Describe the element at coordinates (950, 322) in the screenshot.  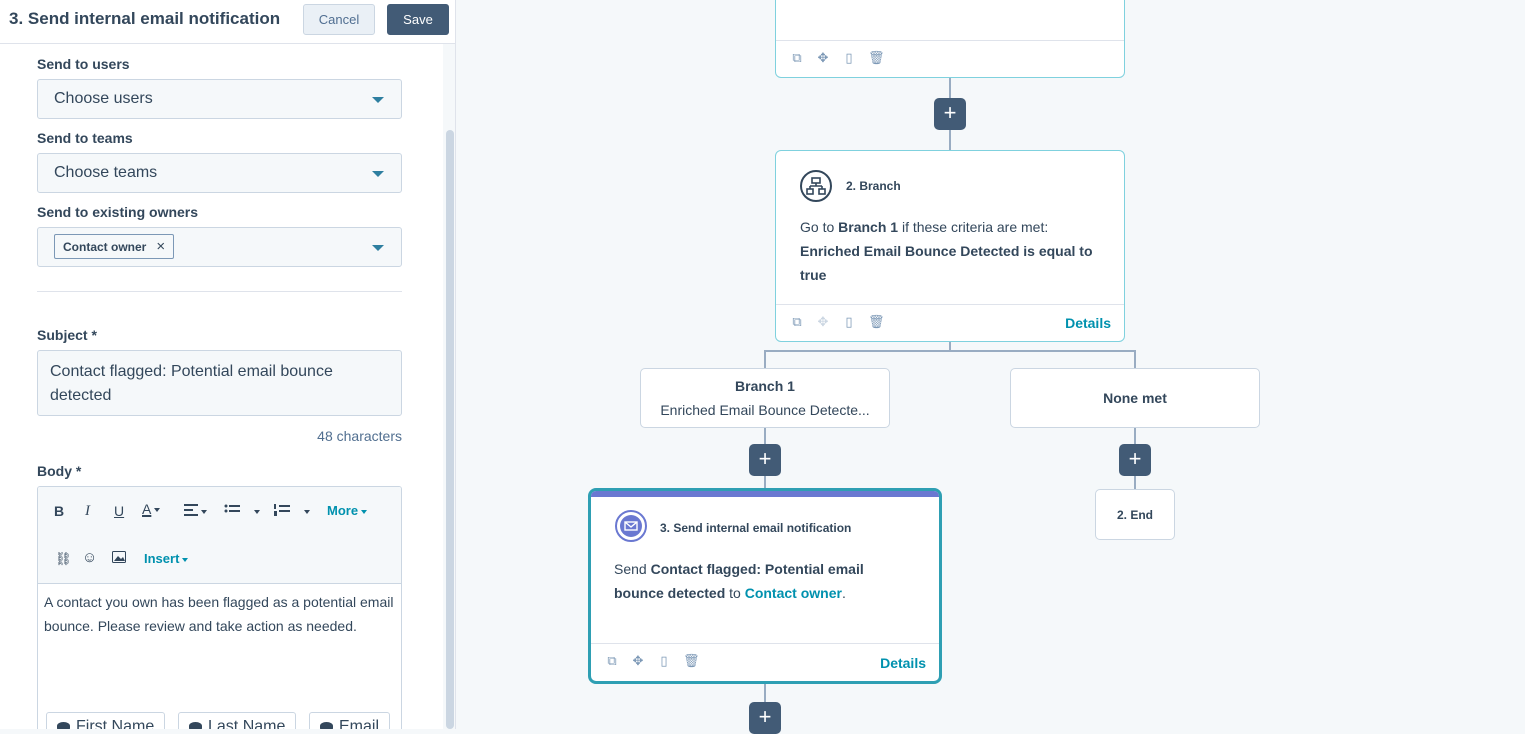
I see `card-footer: ⧉ ✥ ▯ 🗑 Details` at that location.